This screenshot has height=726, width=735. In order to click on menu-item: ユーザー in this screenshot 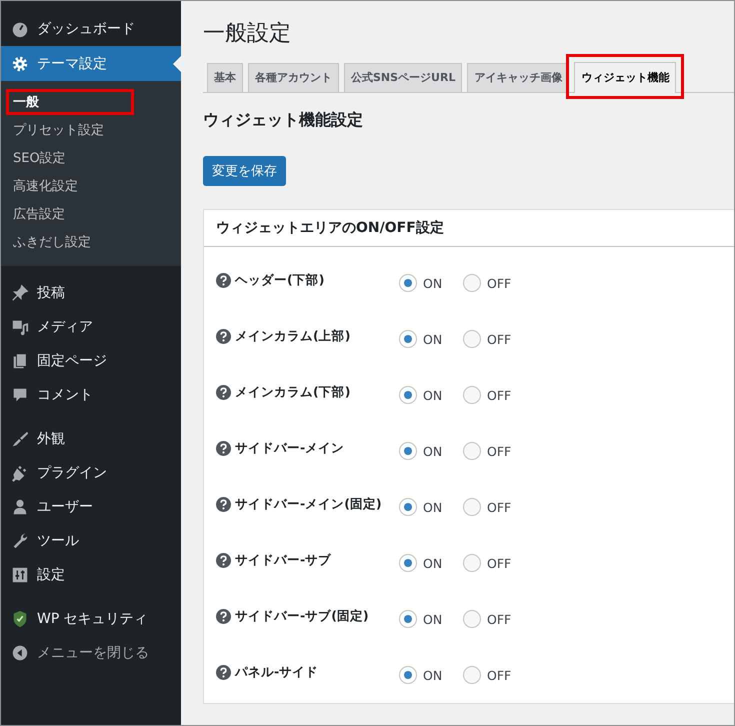, I will do `click(91, 507)`.